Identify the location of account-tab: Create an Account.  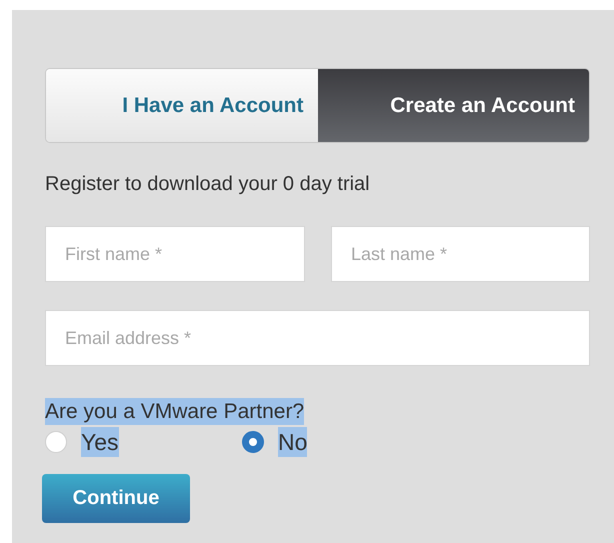
(453, 105).